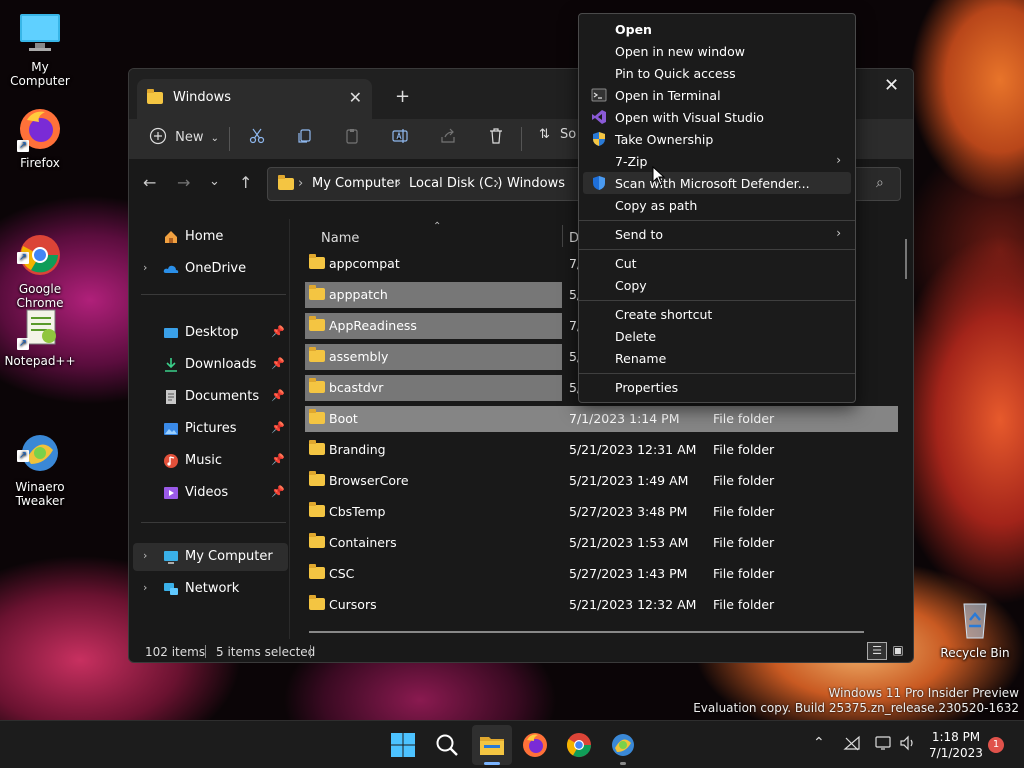 This screenshot has width=1024, height=768. Describe the element at coordinates (884, 745) in the screenshot. I see `device-status-icon` at that location.